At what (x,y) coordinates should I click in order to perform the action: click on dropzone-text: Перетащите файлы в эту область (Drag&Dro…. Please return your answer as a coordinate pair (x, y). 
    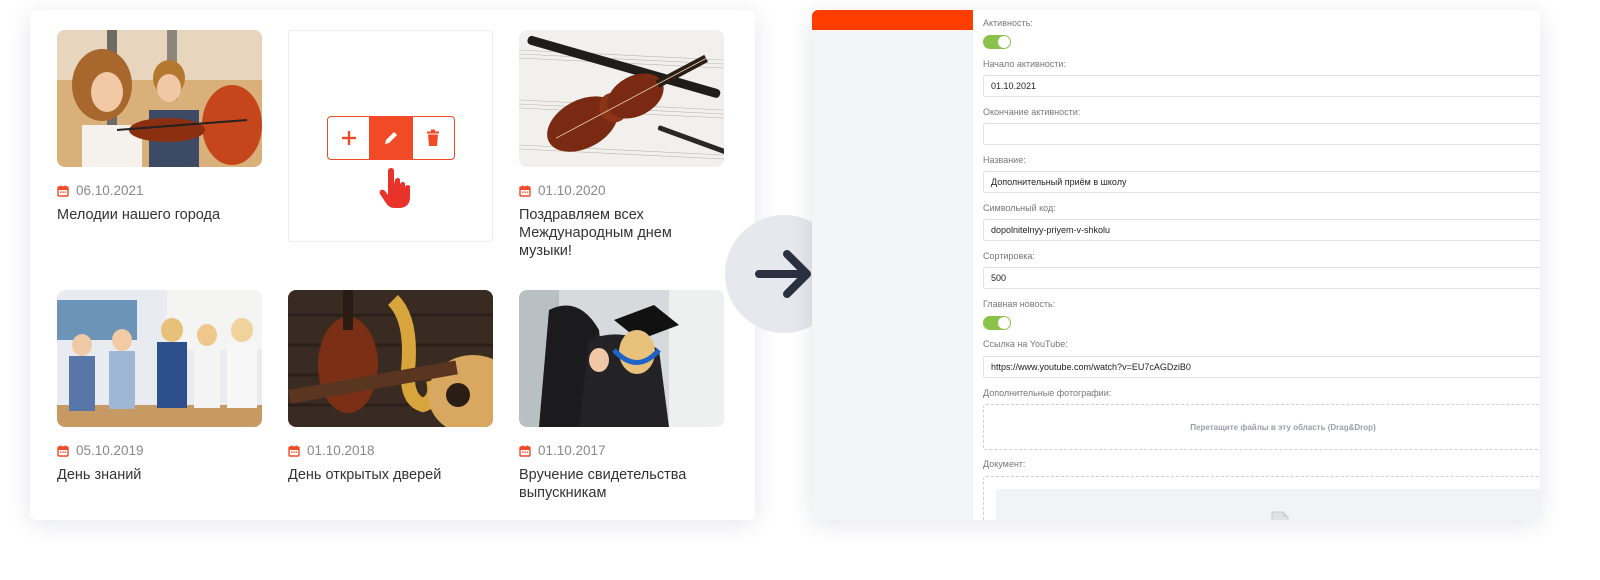
    Looking at the image, I should click on (1283, 427).